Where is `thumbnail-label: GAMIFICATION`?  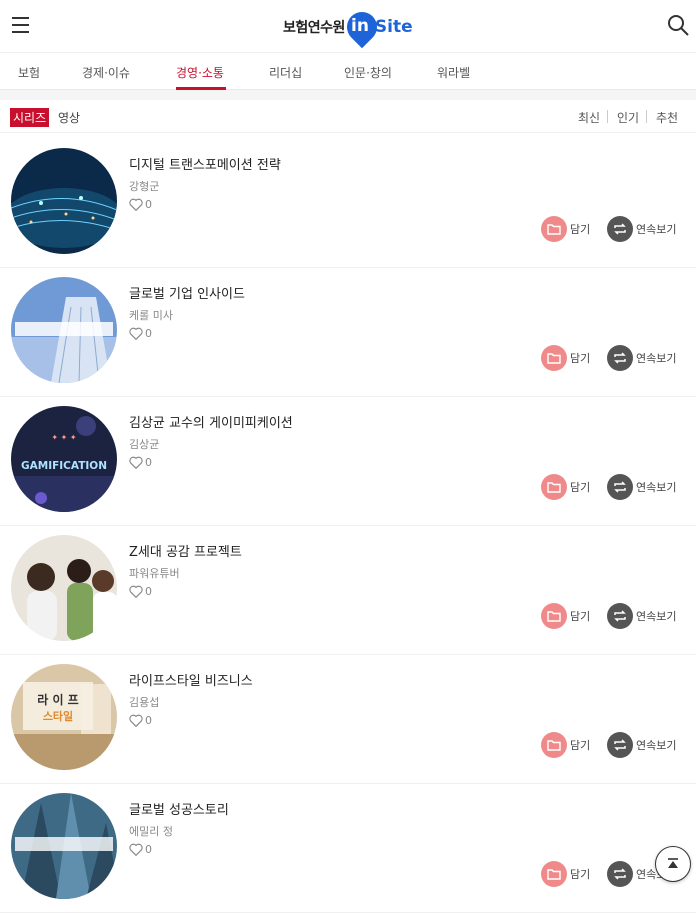 thumbnail-label: GAMIFICATION is located at coordinates (64, 466).